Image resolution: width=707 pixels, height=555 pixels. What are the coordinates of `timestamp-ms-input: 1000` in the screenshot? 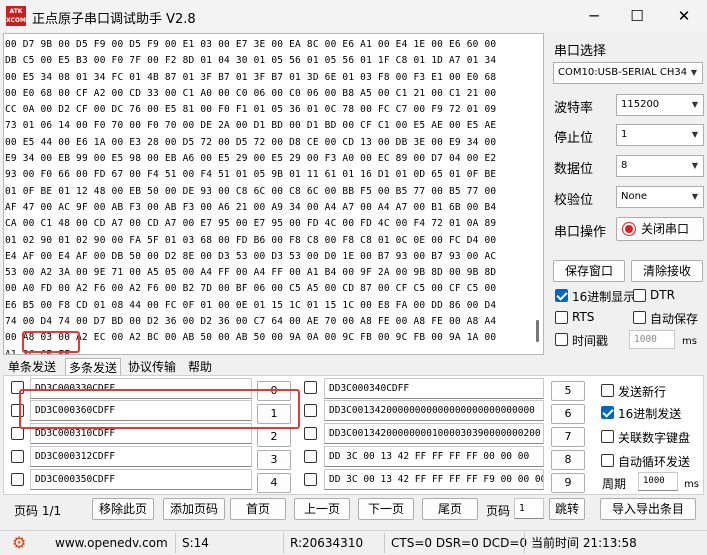 It's located at (652, 339).